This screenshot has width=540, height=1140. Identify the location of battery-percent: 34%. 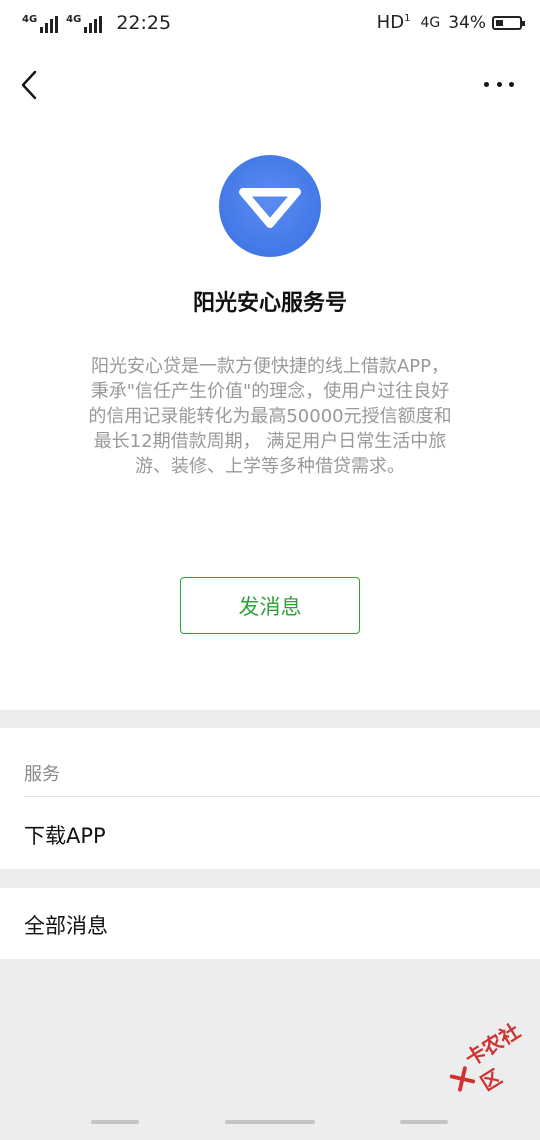
(467, 22).